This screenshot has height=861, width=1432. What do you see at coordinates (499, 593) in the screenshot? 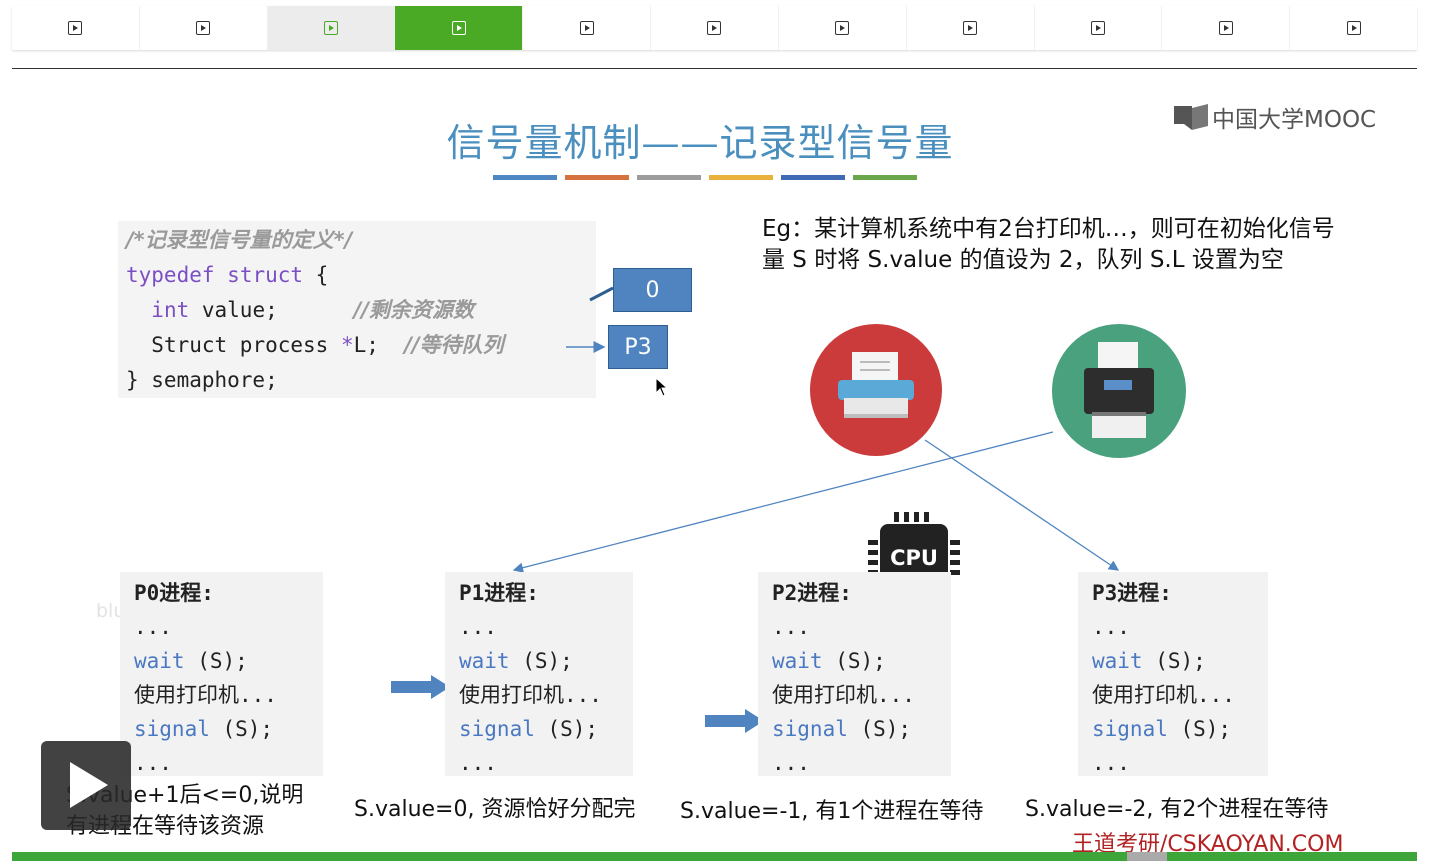
I see `process-name: P1进程:` at bounding box center [499, 593].